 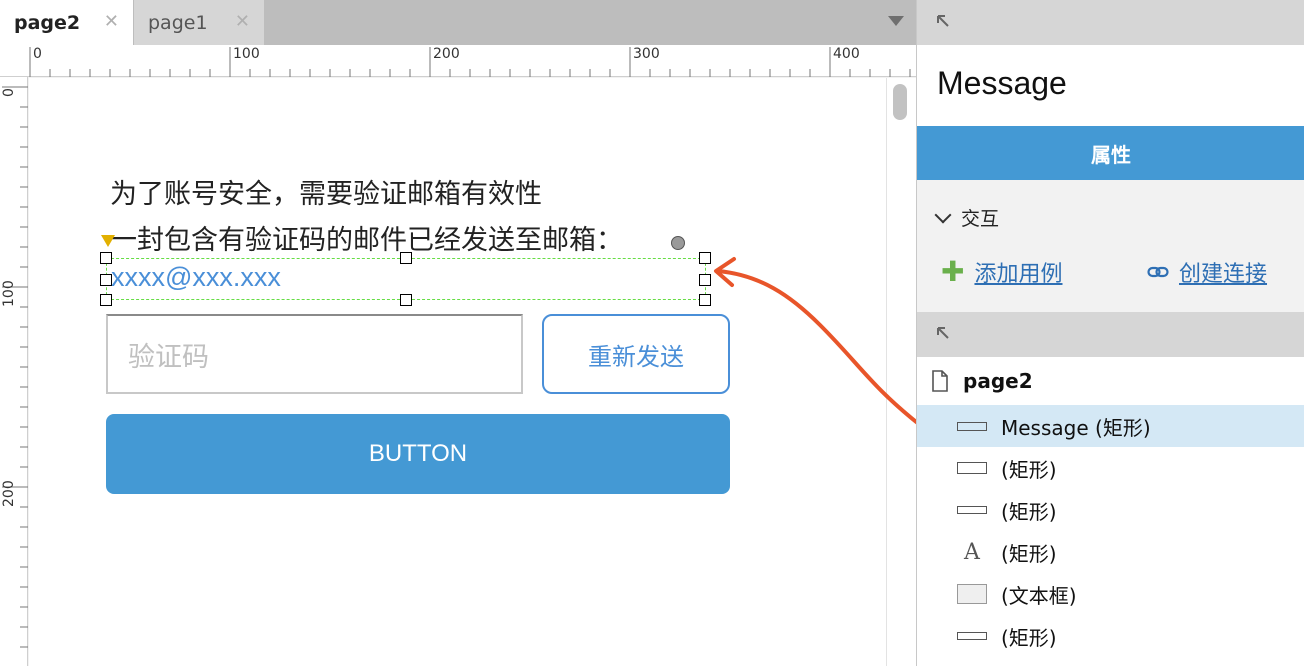 I want to click on horizontal-ruler: 0 100 200 300 400, so click(x=458, y=61).